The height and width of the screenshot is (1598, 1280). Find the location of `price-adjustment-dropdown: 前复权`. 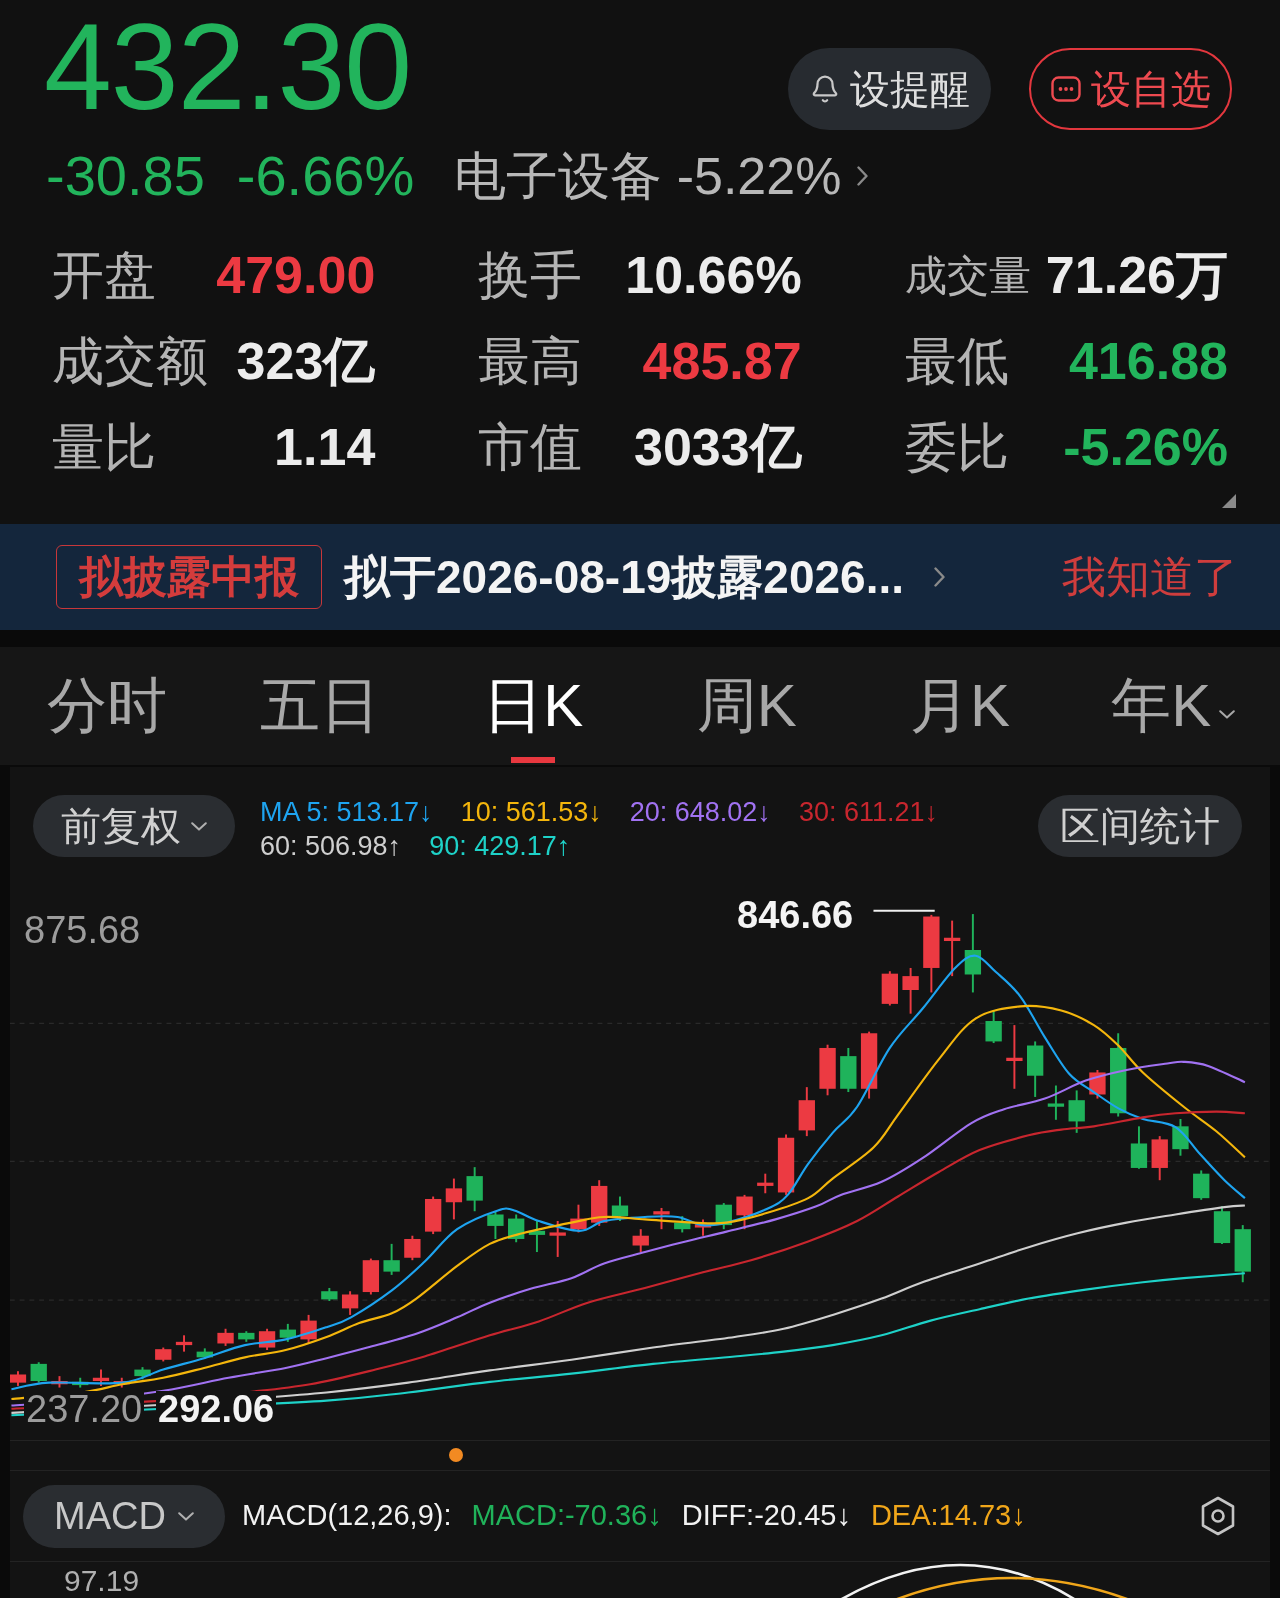

price-adjustment-dropdown: 前复权 is located at coordinates (134, 826).